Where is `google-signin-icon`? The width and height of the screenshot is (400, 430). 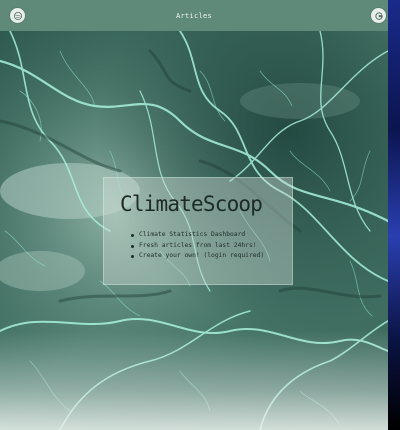
google-signin-icon is located at coordinates (379, 16).